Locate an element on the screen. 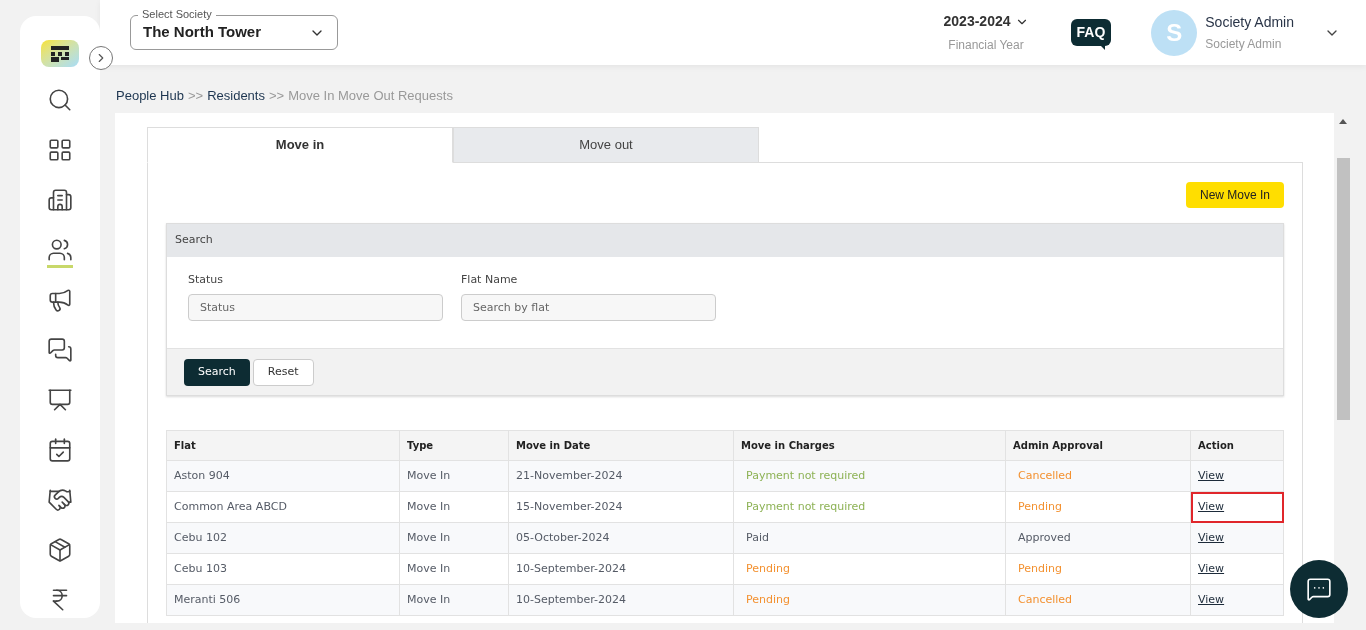  calendar-icon is located at coordinates (60, 450).